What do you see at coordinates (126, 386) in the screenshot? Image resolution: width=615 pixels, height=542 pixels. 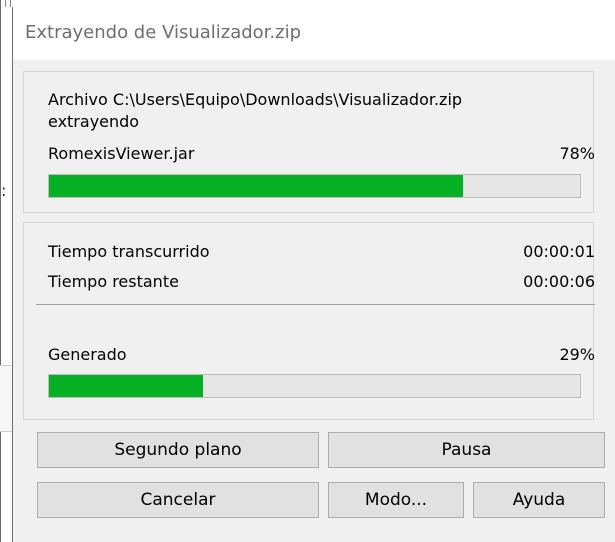 I see `total-progress-fill` at bounding box center [126, 386].